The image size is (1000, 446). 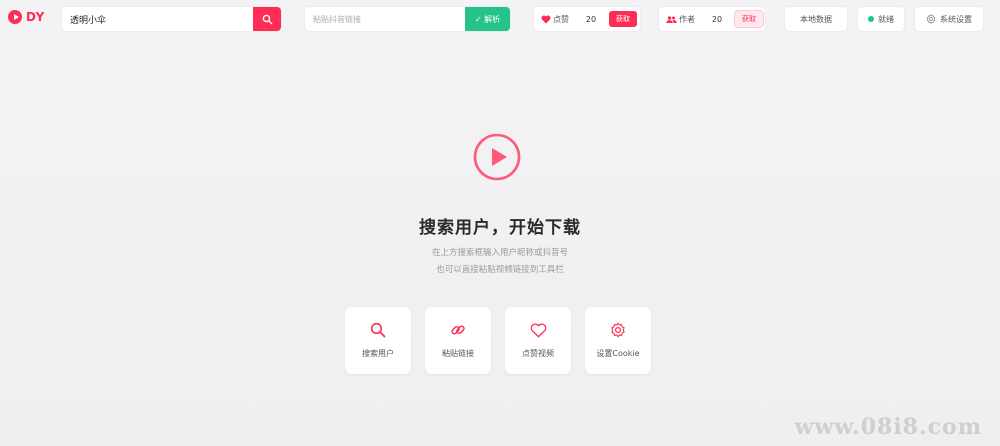 I want to click on play-logo-icon, so click(x=15, y=17).